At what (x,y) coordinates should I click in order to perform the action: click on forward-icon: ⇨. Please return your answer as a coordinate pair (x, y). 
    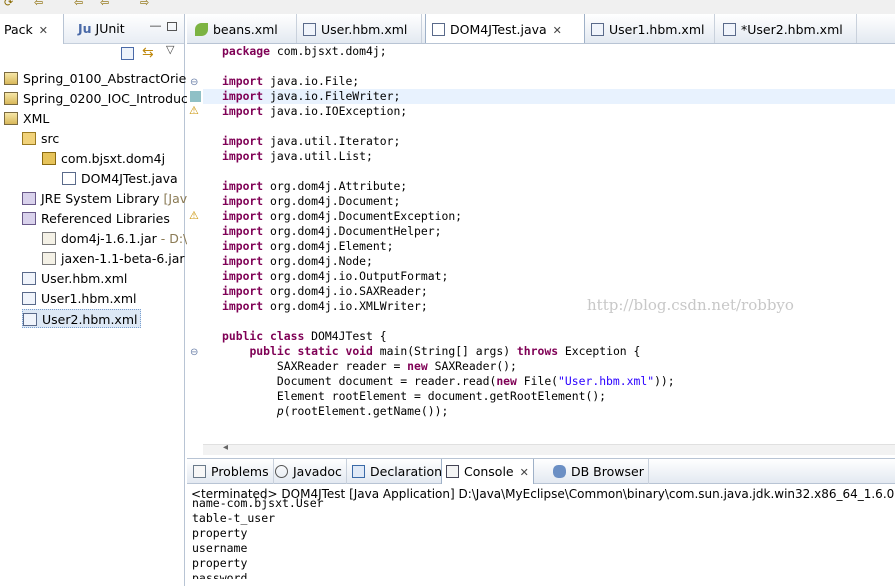
    Looking at the image, I should click on (144, 4).